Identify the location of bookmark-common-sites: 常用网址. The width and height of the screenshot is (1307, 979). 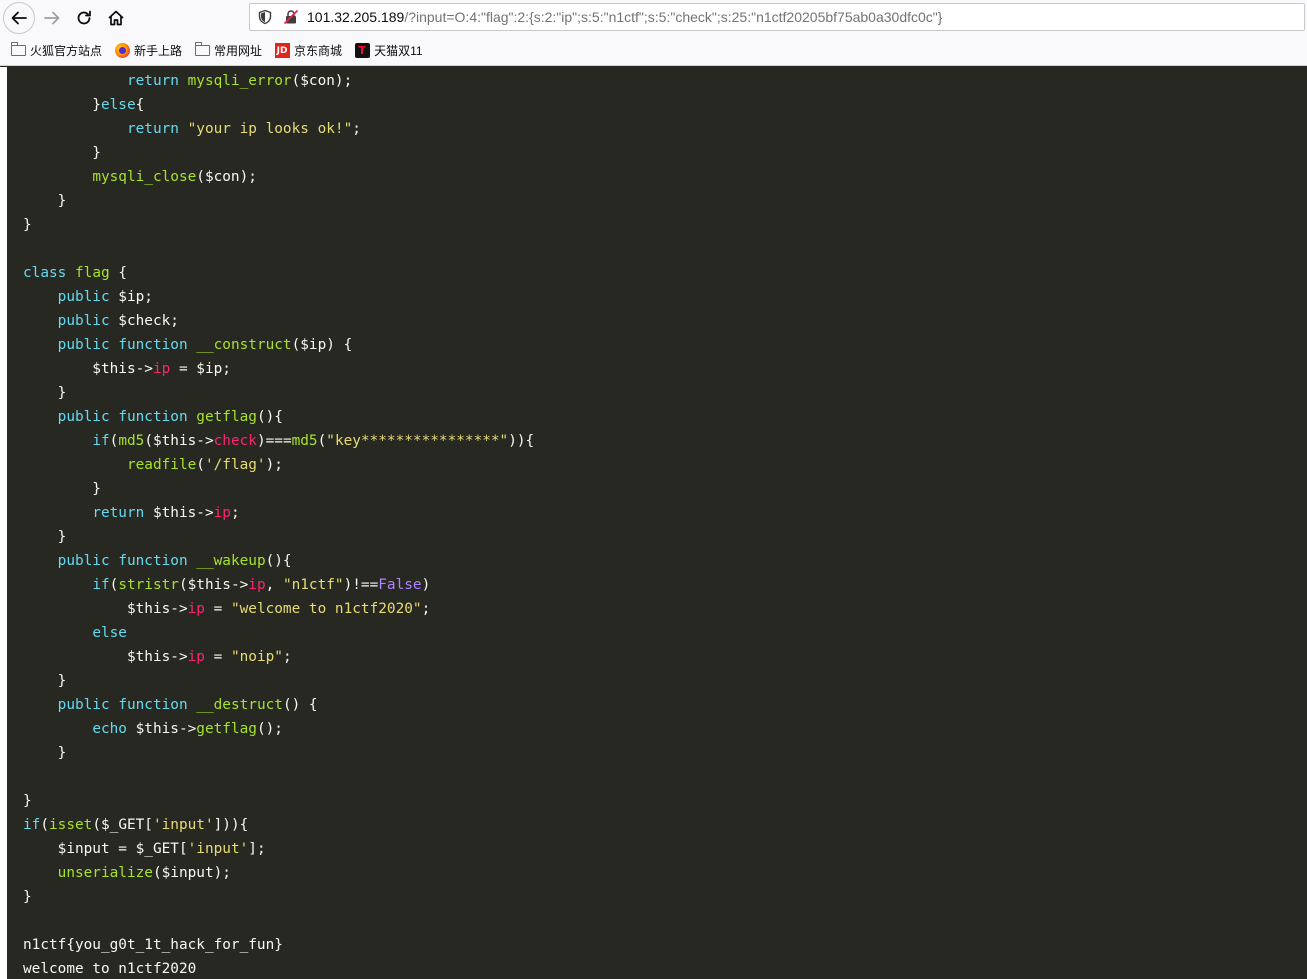
(228, 50).